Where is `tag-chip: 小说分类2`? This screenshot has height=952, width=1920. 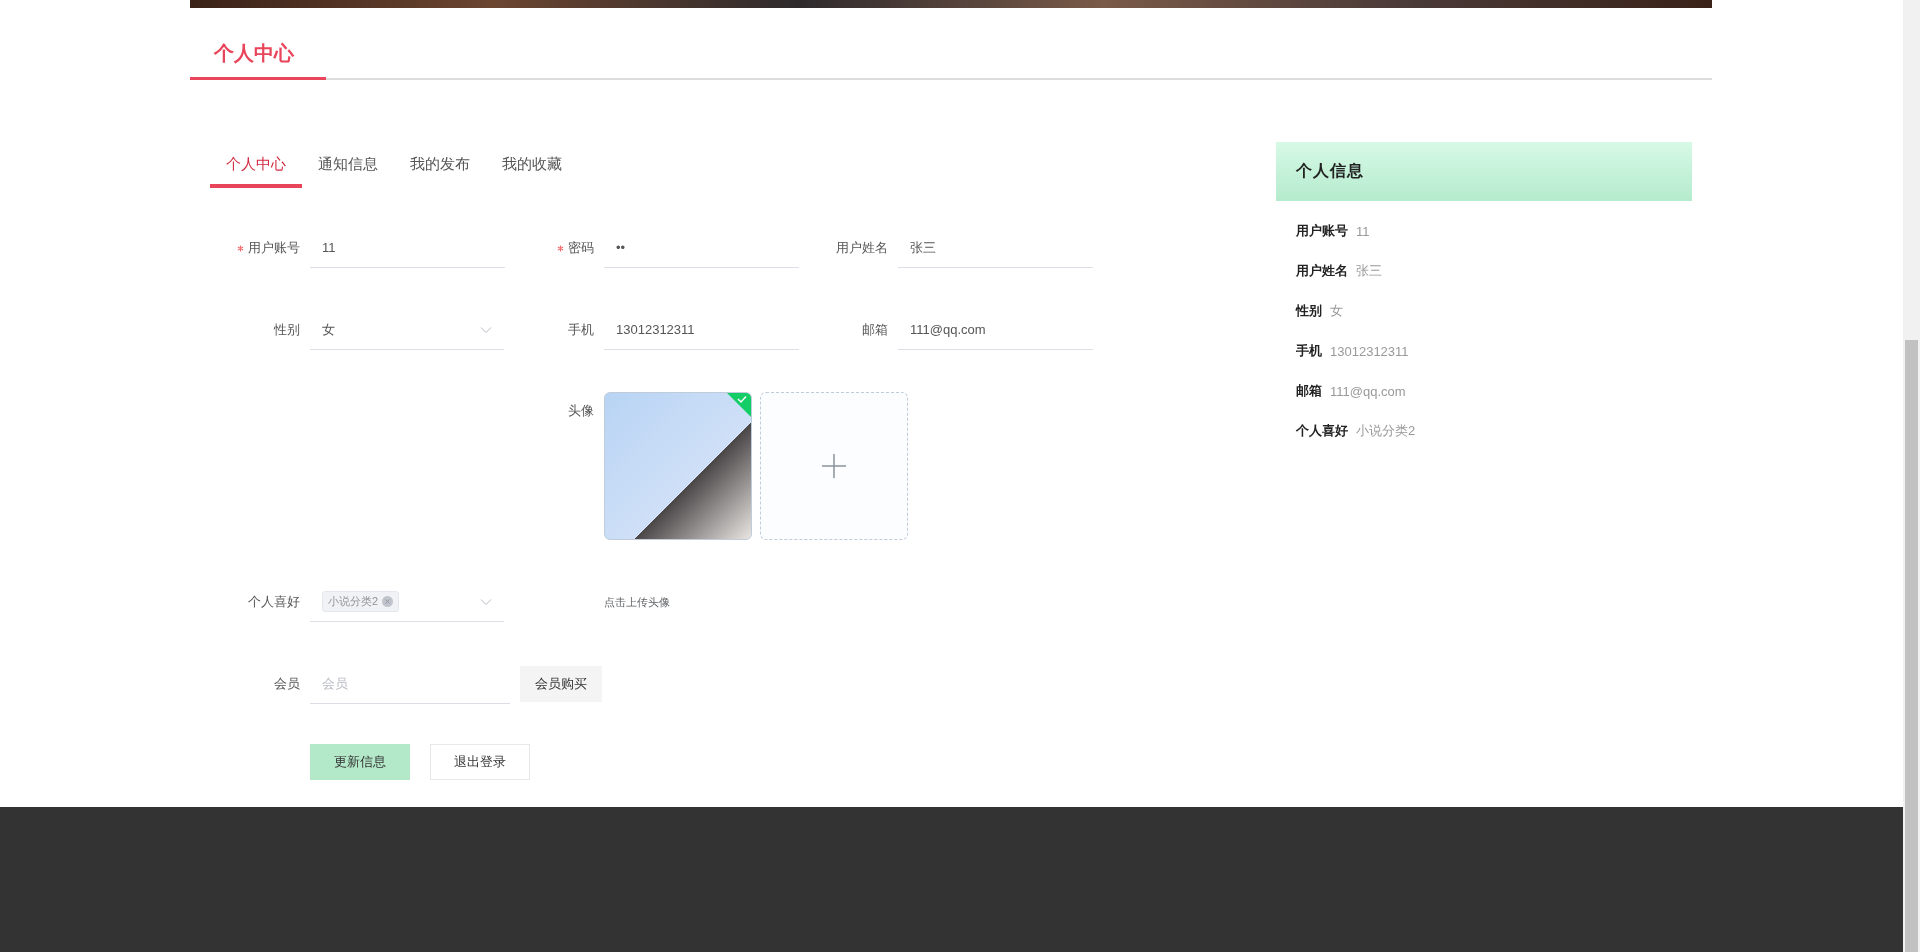
tag-chip: 小说分类2 is located at coordinates (361, 601).